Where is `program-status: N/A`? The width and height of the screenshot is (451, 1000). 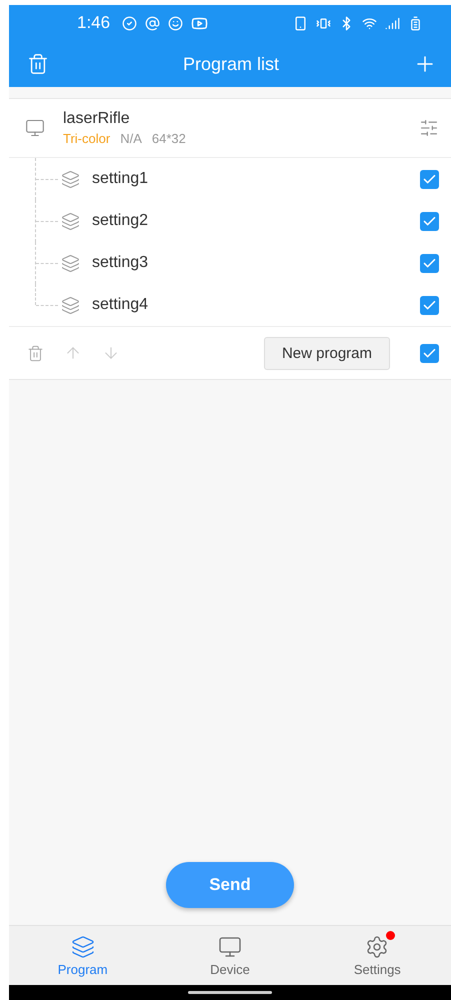 program-status: N/A is located at coordinates (131, 138).